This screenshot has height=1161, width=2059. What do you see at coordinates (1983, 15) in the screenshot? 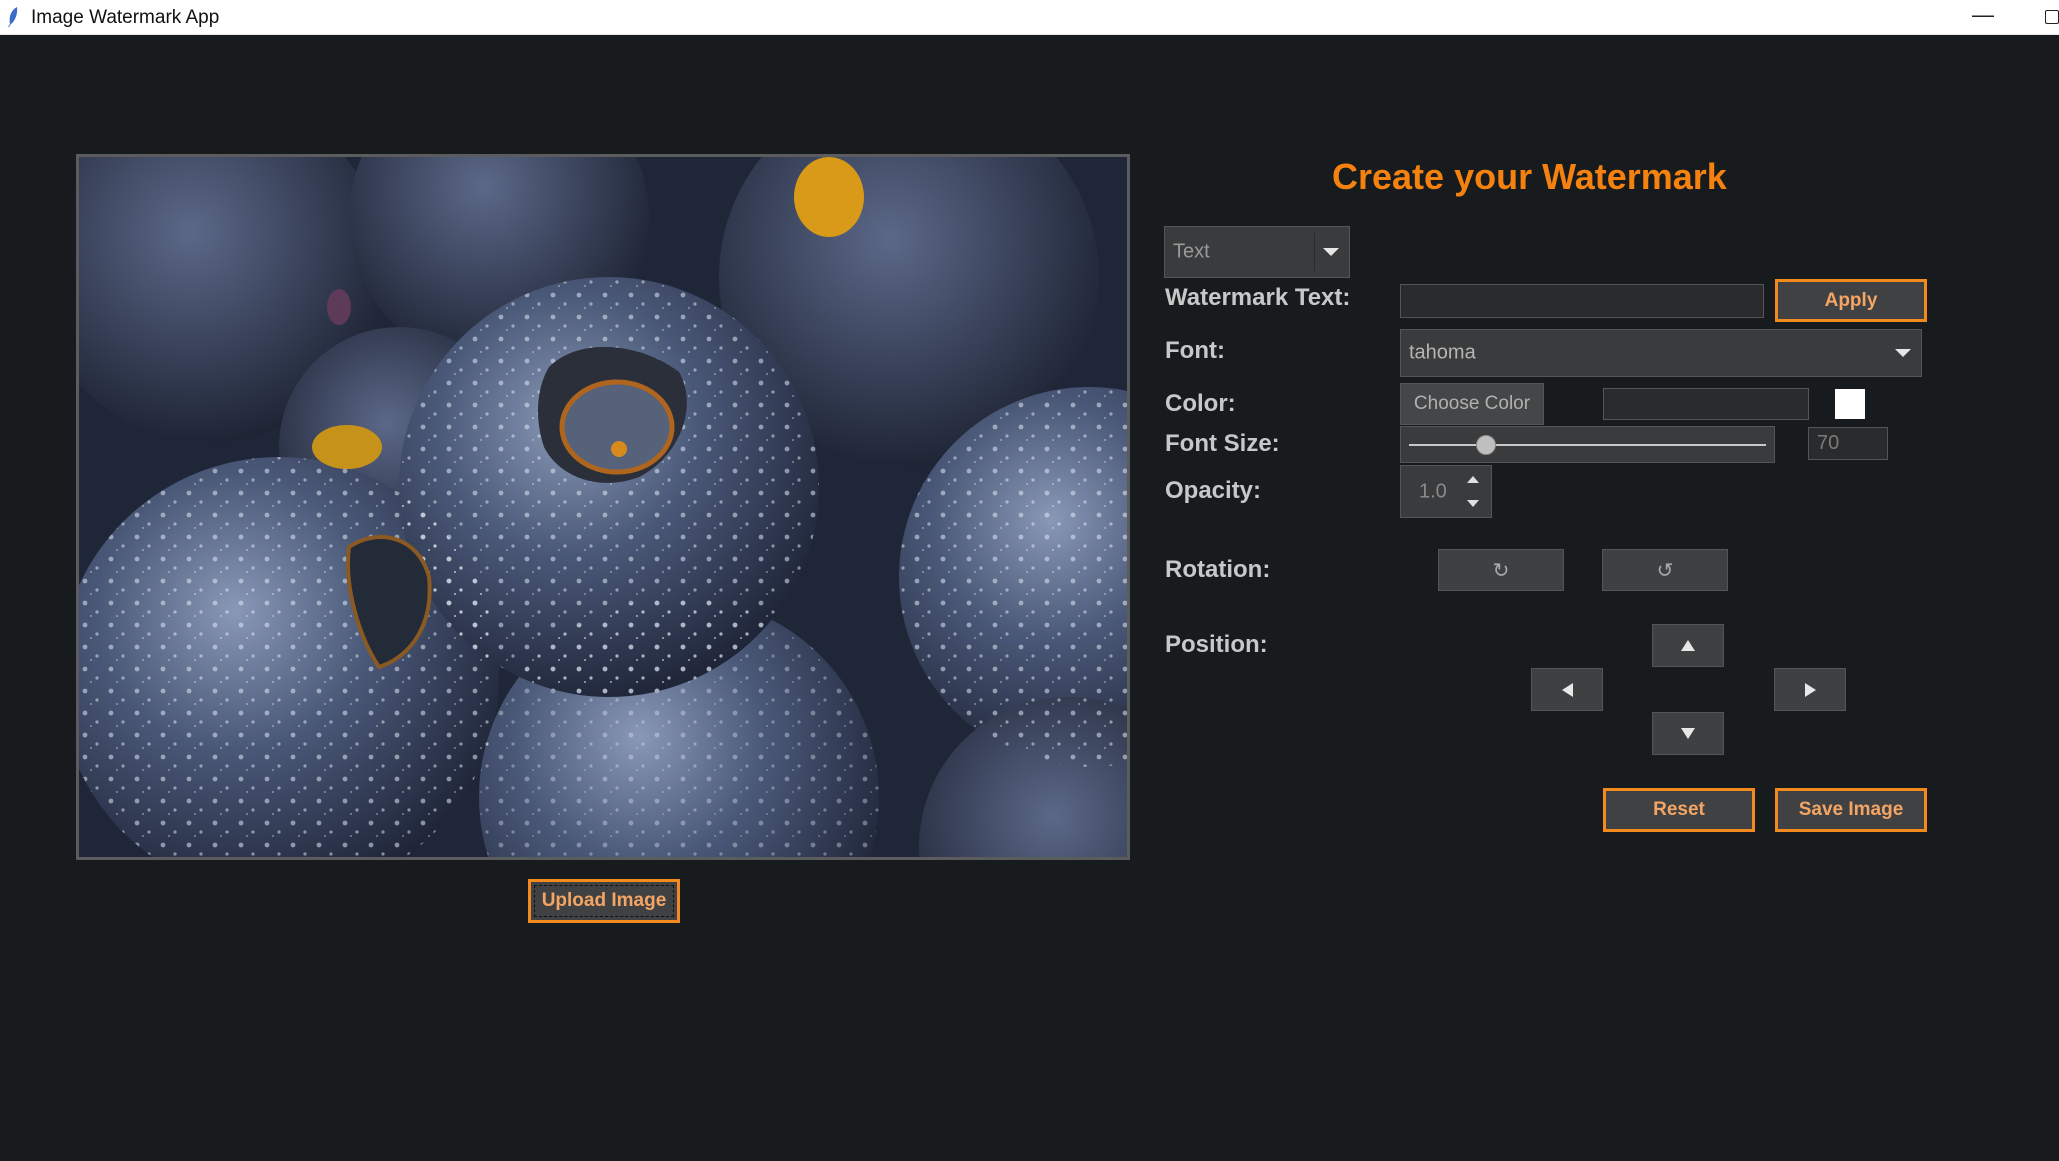
I see `minimize-button: —` at bounding box center [1983, 15].